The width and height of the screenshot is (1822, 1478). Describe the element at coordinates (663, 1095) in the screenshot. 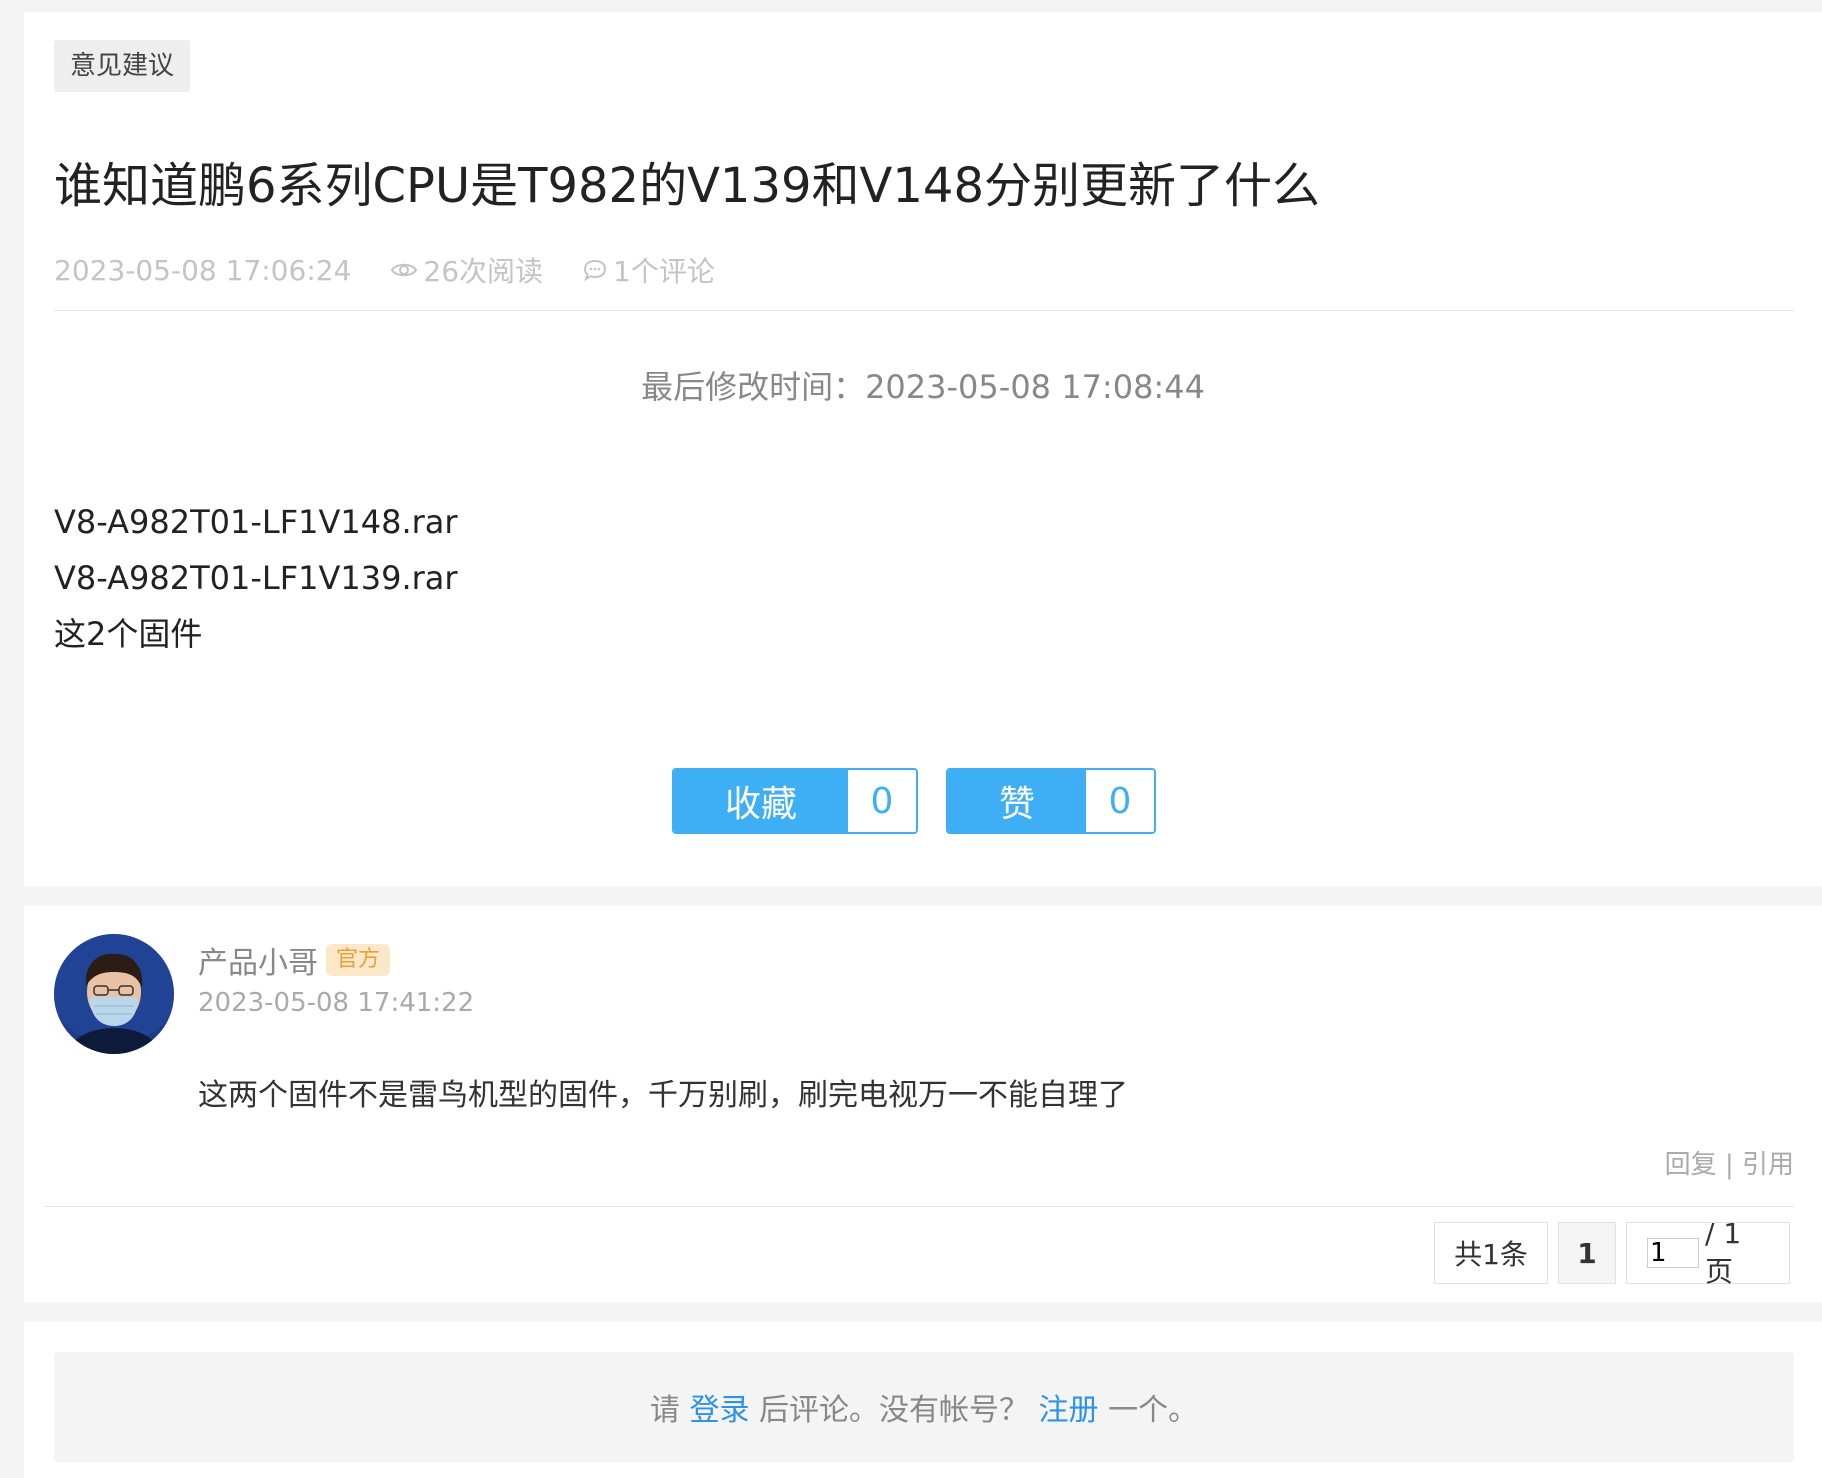

I see `comment-text: 这两个固件不是雷鸟机型的固件，千万别刷，刷完电视万一不能自理了` at that location.